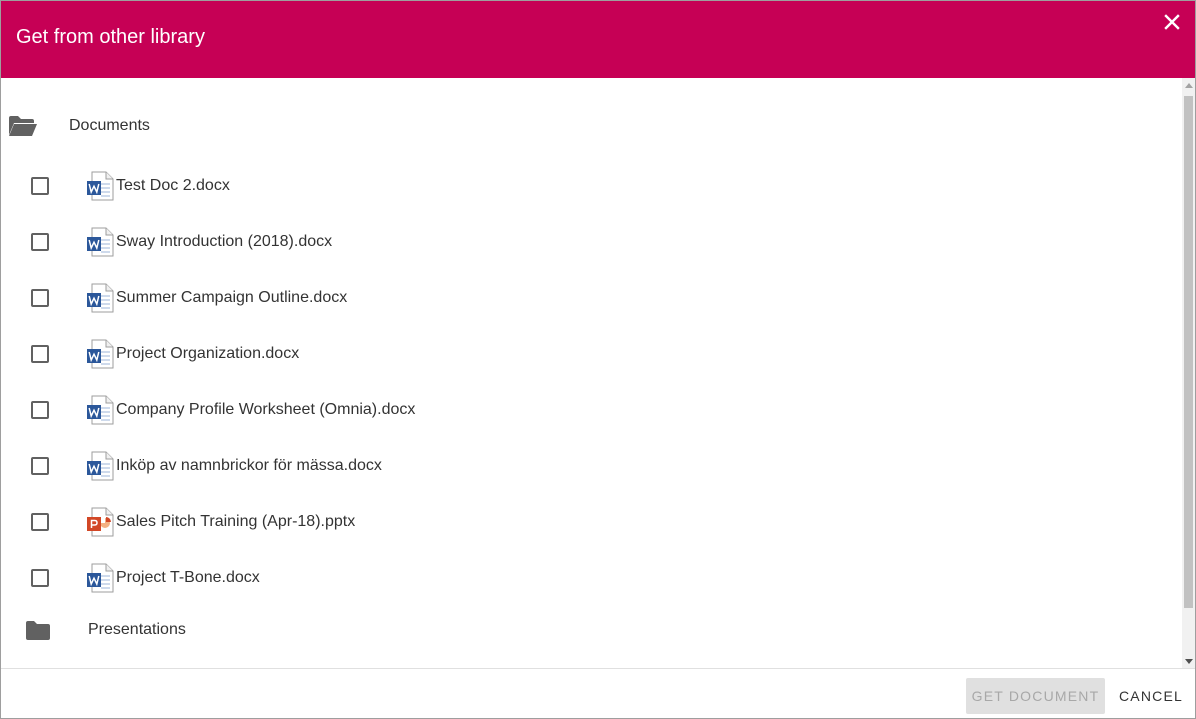 Image resolution: width=1196 pixels, height=719 pixels. What do you see at coordinates (1151, 696) in the screenshot?
I see `cancel-button: CANCEL` at bounding box center [1151, 696].